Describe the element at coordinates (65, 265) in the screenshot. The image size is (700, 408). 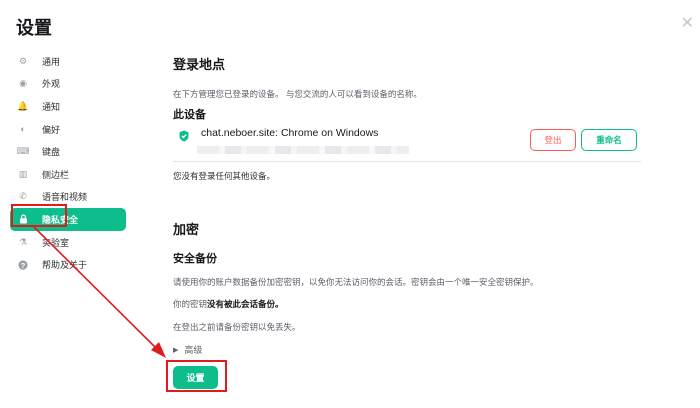
I see `sidebar-item-label: 帮助及关于` at that location.